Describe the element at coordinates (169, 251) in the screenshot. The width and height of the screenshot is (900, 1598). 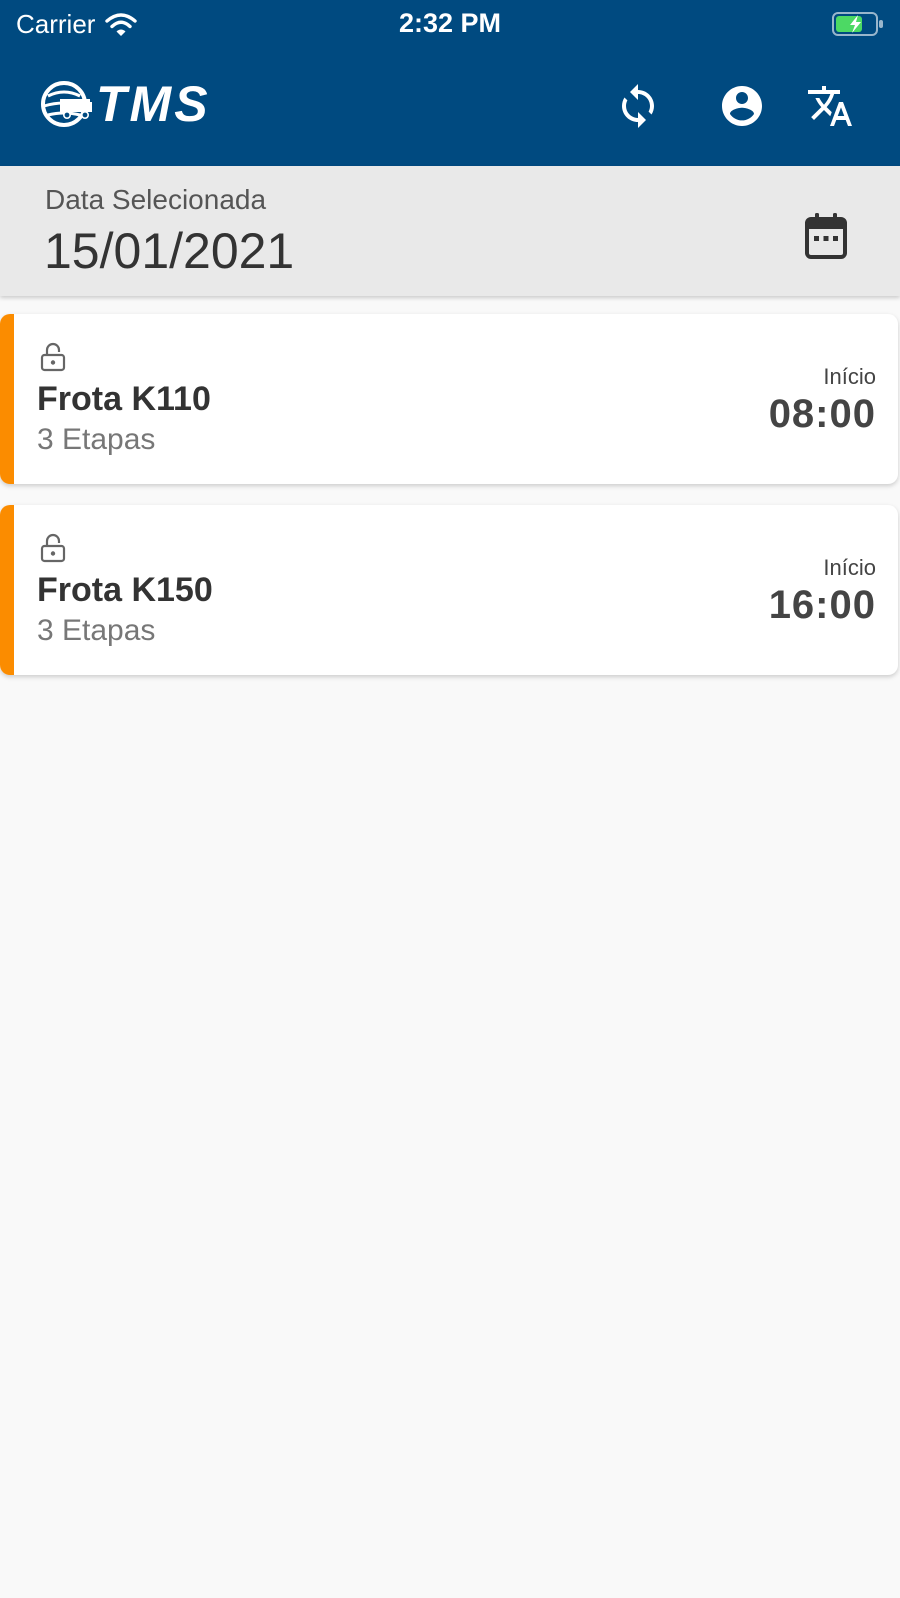
I see `selected-date-value: 15/01/2021` at that location.